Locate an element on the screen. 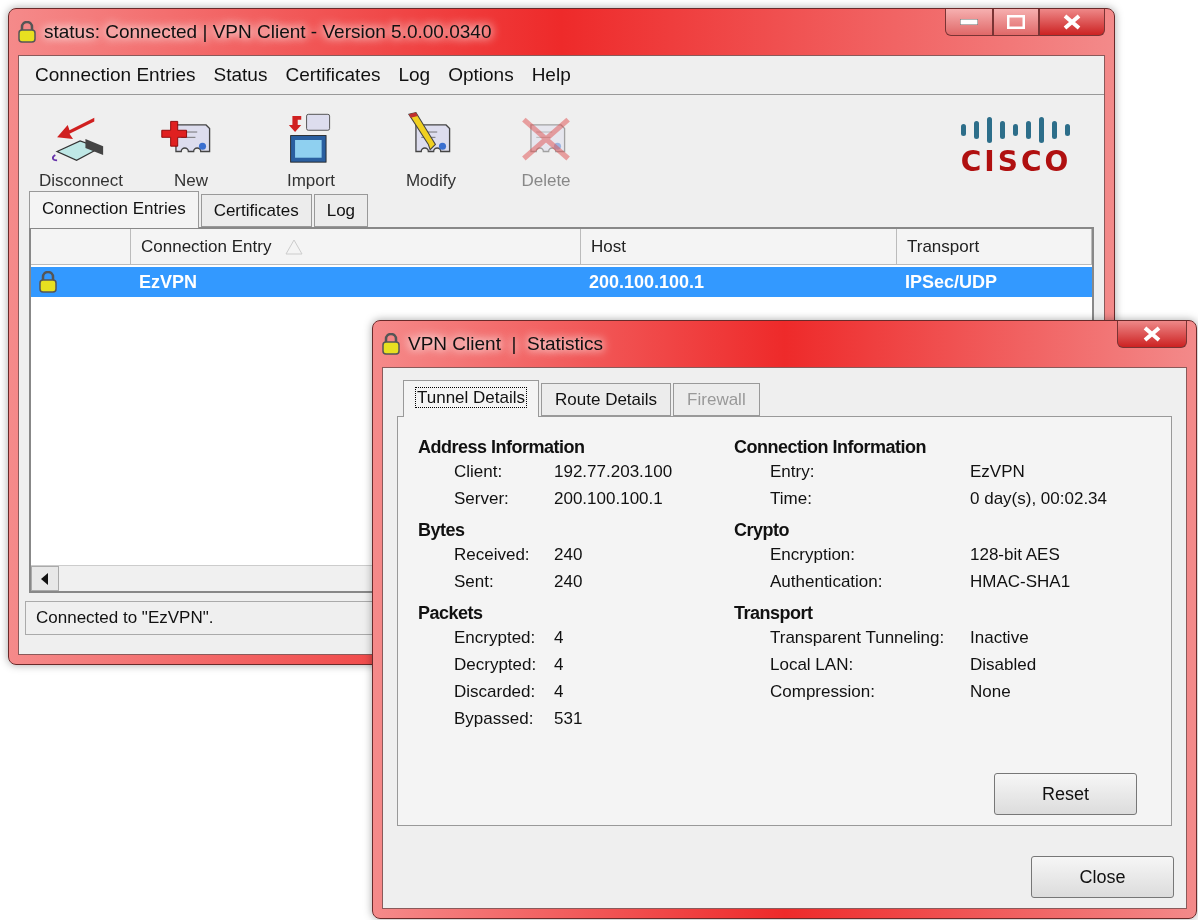 The height and width of the screenshot is (920, 1198). menu-item: Help is located at coordinates (551, 75).